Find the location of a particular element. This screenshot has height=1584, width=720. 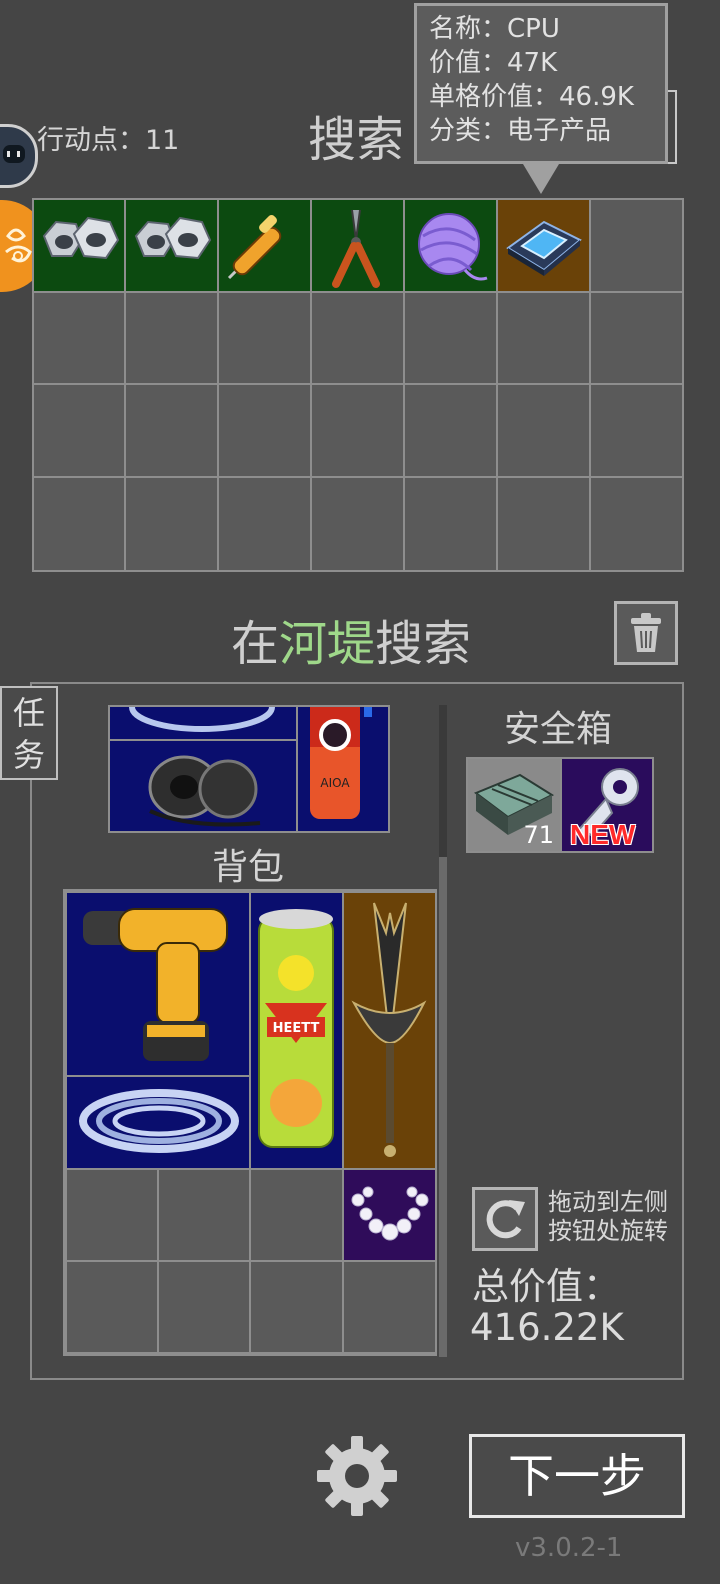

location-heading: 在河堤搜索 is located at coordinates (351, 639).